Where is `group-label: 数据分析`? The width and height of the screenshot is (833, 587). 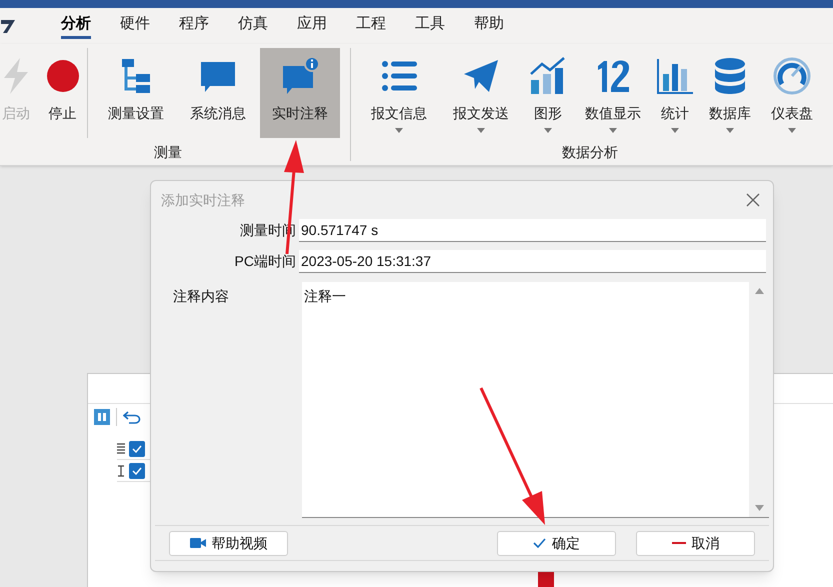
group-label: 数据分析 is located at coordinates (590, 152).